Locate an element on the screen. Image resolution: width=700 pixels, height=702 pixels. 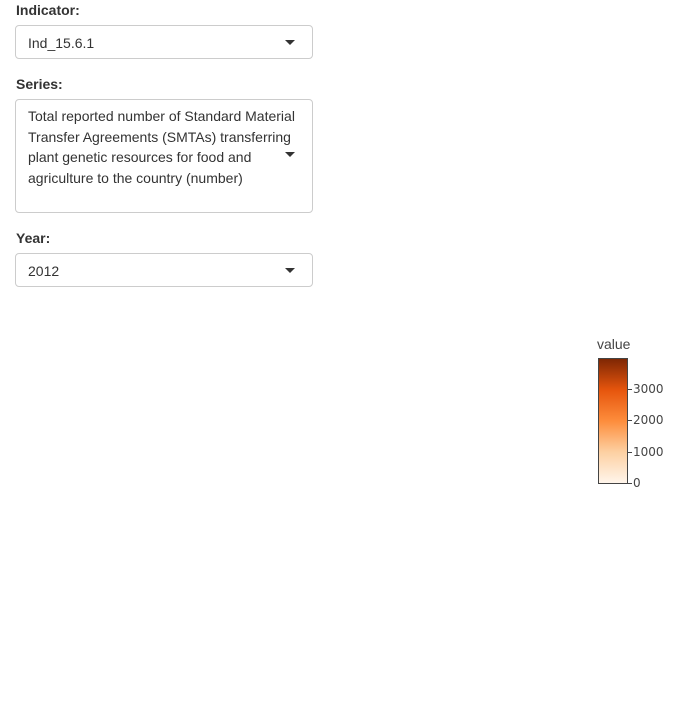
legend-title: value is located at coordinates (614, 344).